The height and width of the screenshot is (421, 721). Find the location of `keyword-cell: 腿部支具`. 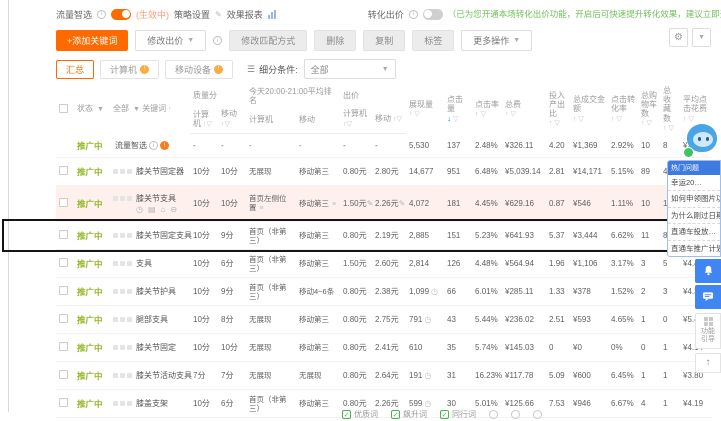

keyword-cell: 腿部支具 is located at coordinates (150, 320).